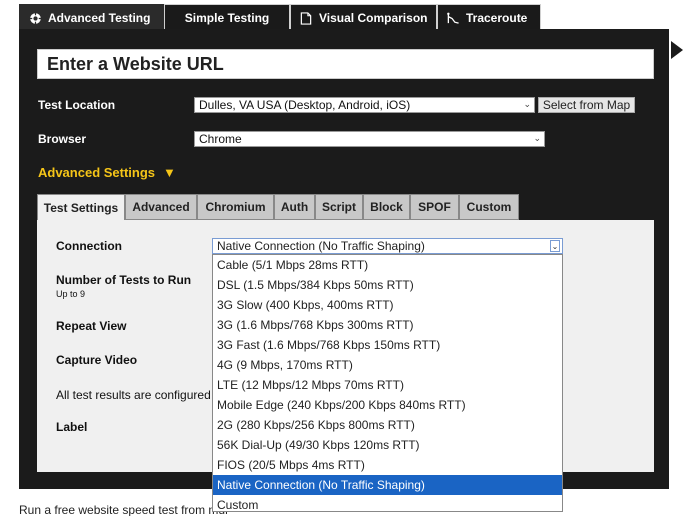  Describe the element at coordinates (387, 445) in the screenshot. I see `connection-option: 56K Dial-Up (49/30 Kbps 120ms RTT)` at that location.